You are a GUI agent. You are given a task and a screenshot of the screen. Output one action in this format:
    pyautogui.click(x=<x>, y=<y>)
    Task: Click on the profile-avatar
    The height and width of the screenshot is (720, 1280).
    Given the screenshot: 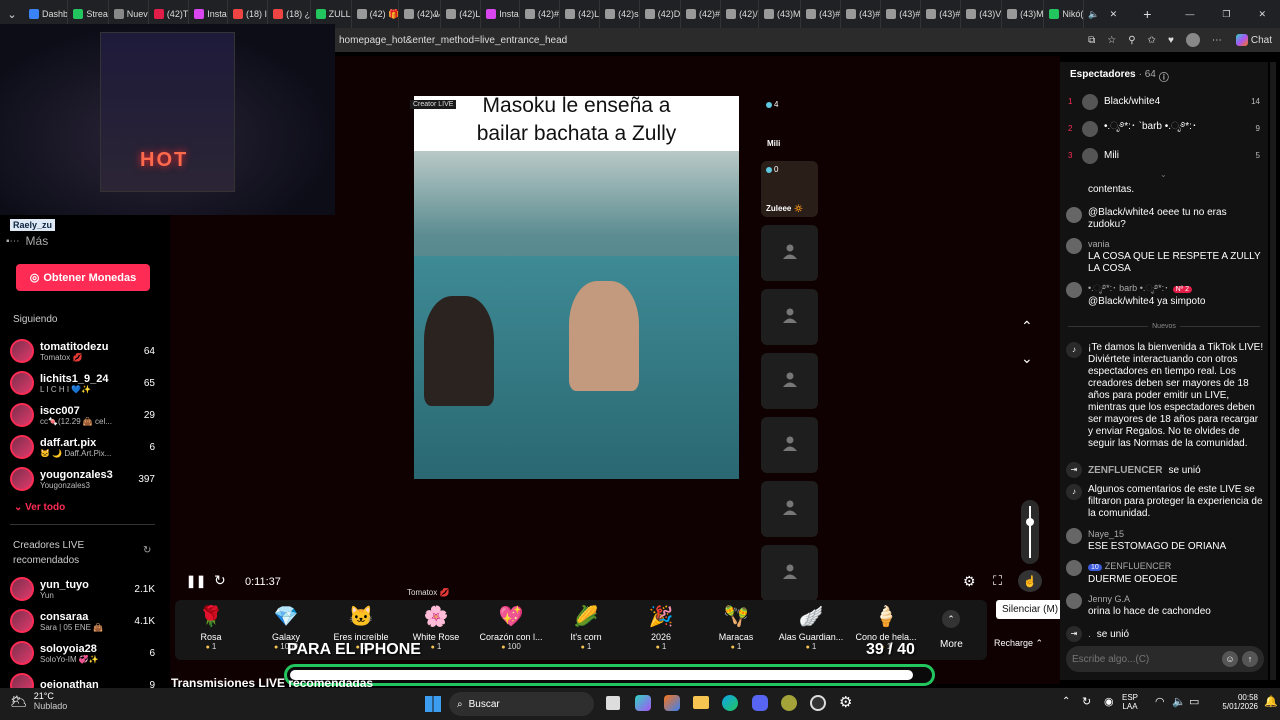 What is the action you would take?
    pyautogui.click(x=1192, y=40)
    